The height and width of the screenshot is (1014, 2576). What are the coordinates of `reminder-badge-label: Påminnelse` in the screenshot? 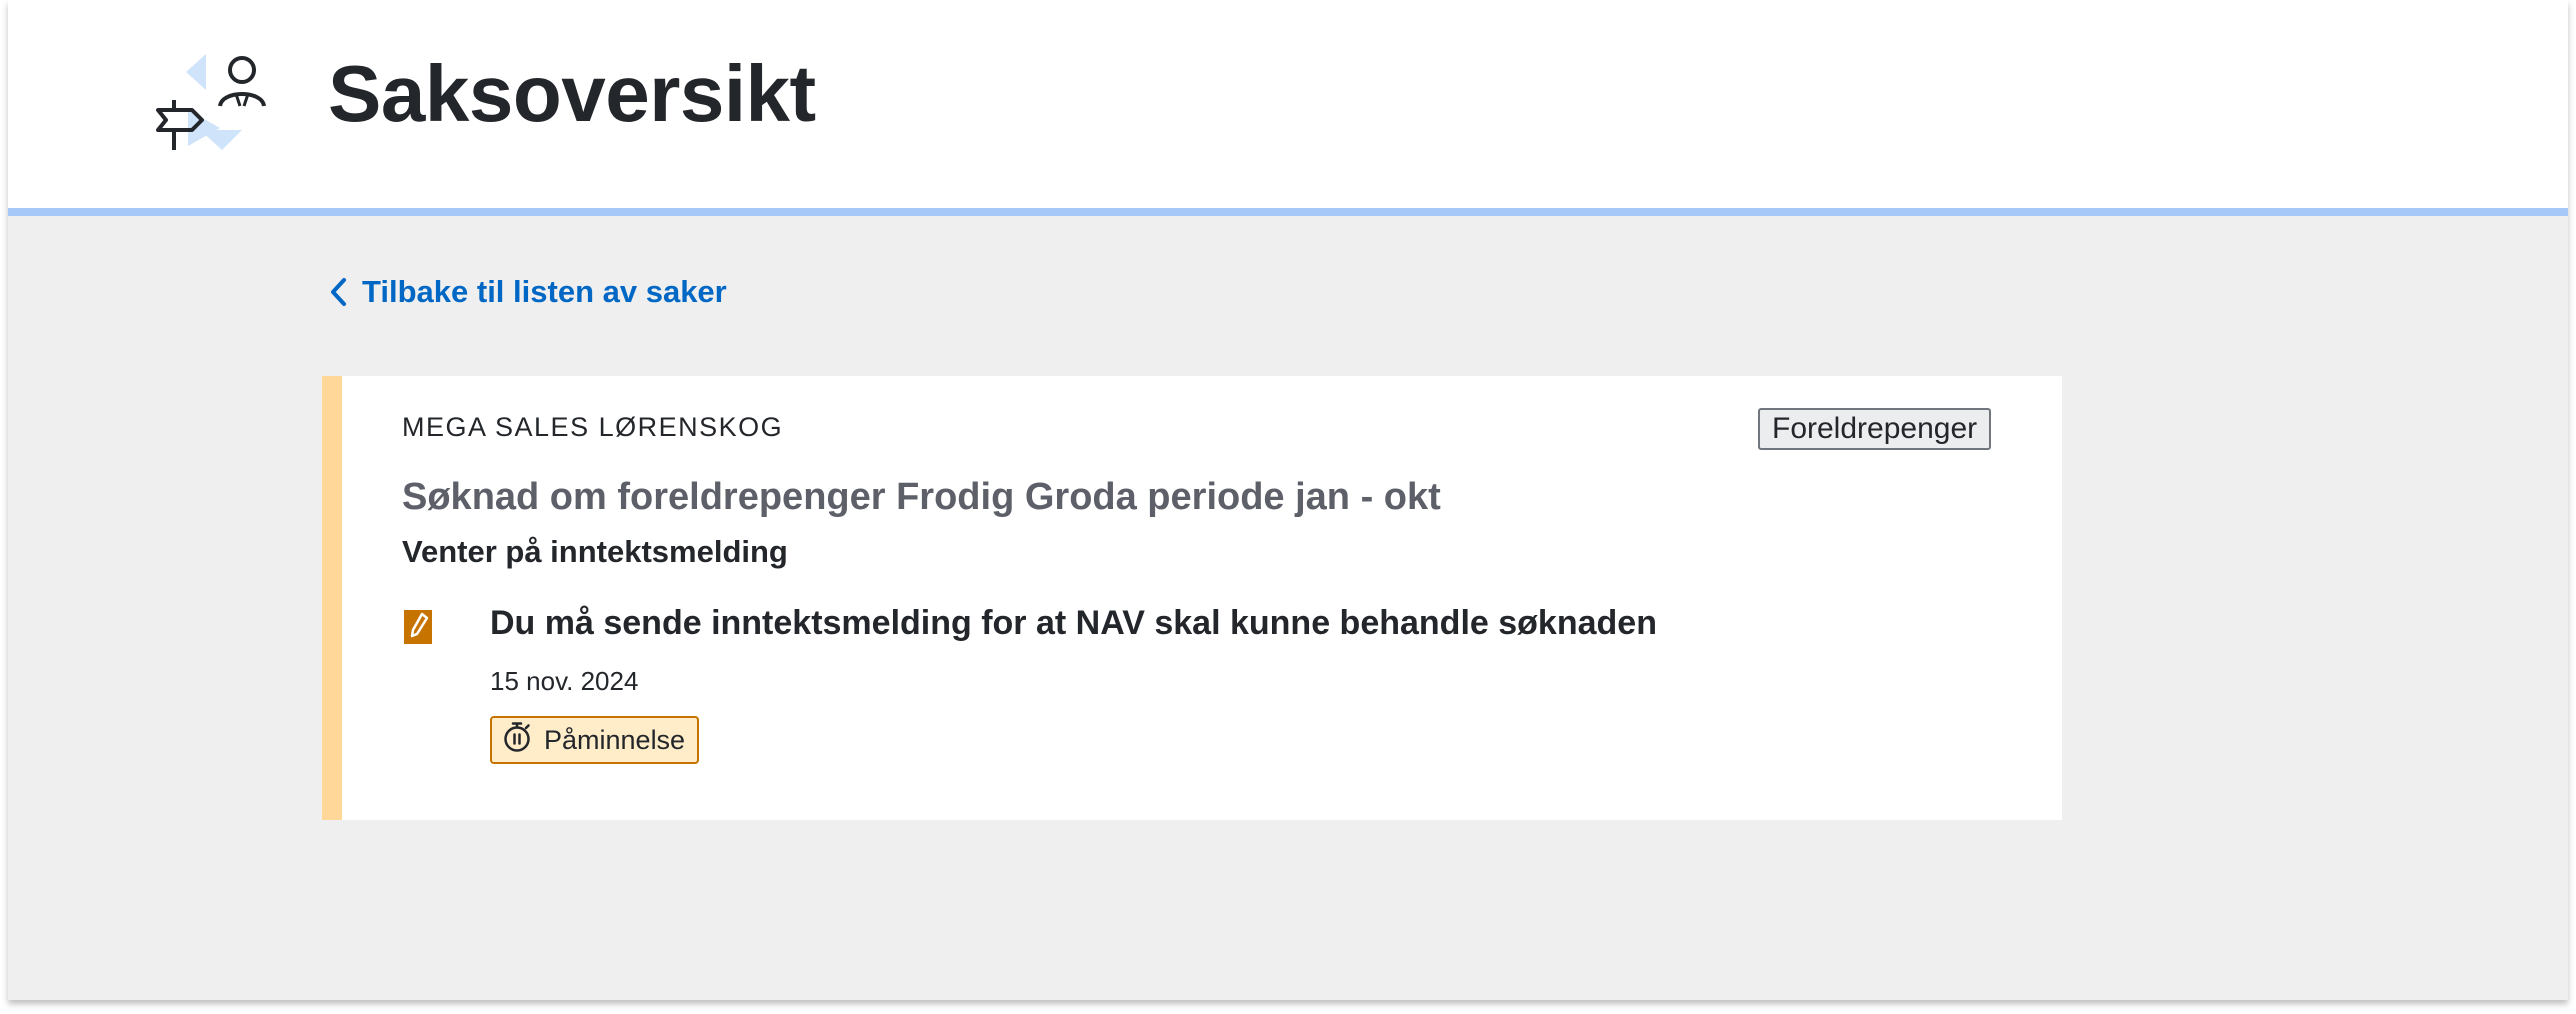 It's located at (615, 739).